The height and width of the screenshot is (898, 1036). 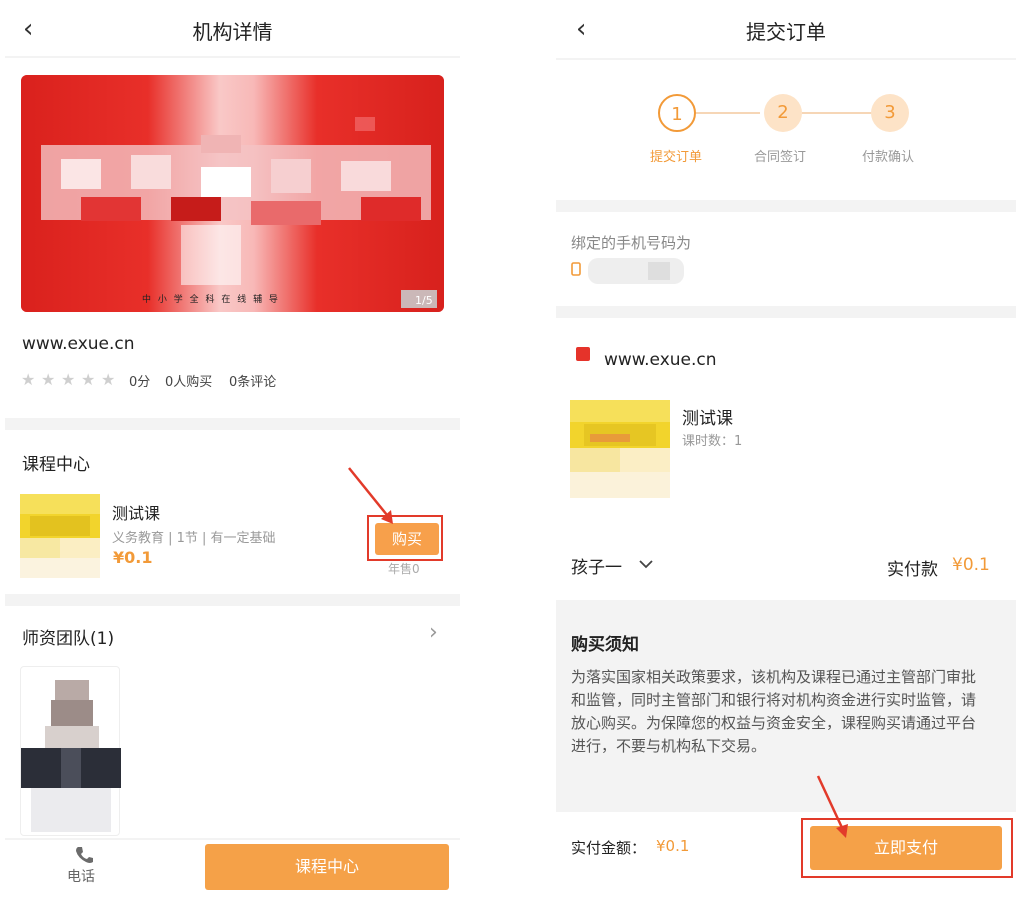 I want to click on phone-icon, so click(x=84, y=855).